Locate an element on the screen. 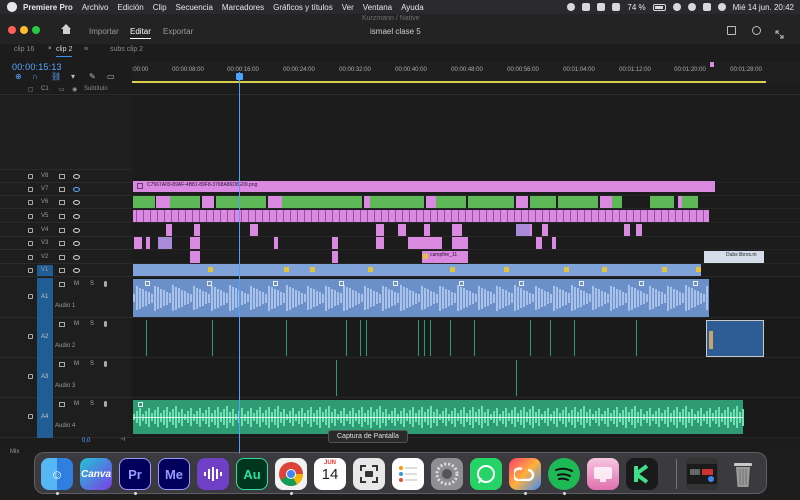 The image size is (800, 500). playhead is located at coordinates (239, 263).